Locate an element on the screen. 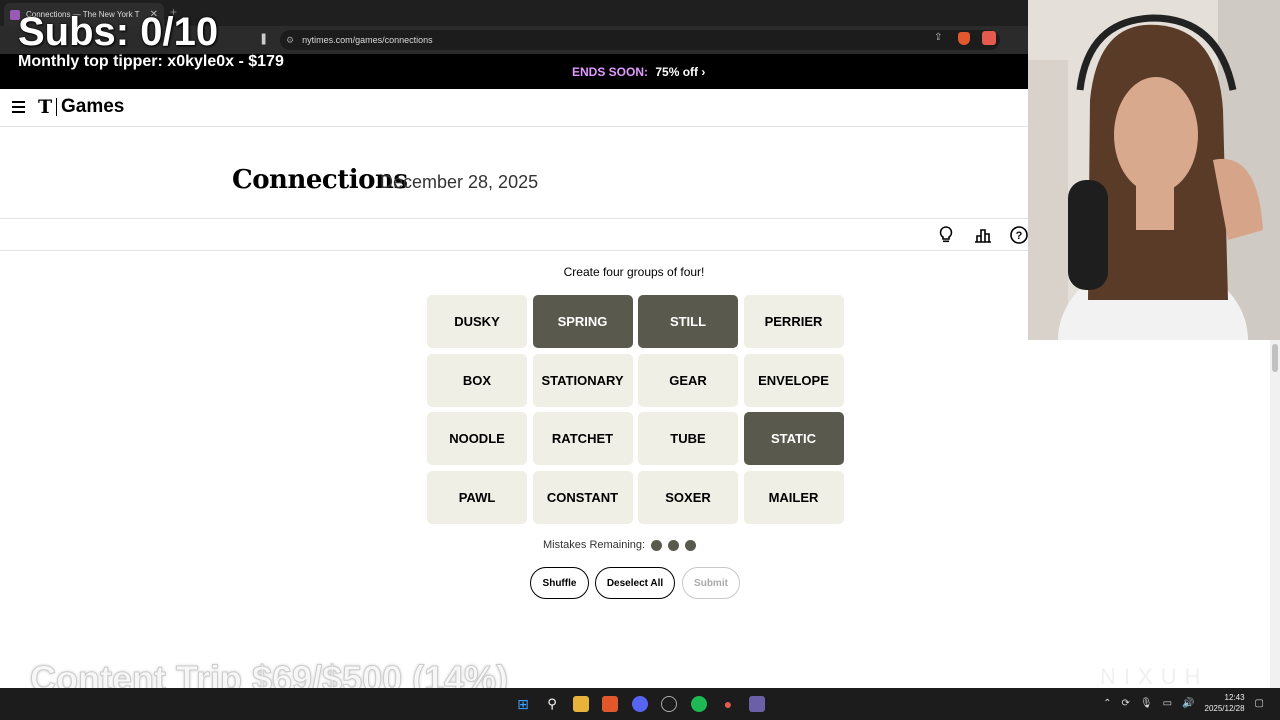 This screenshot has height=720, width=1280. webcam-overlay is located at coordinates (1154, 170).